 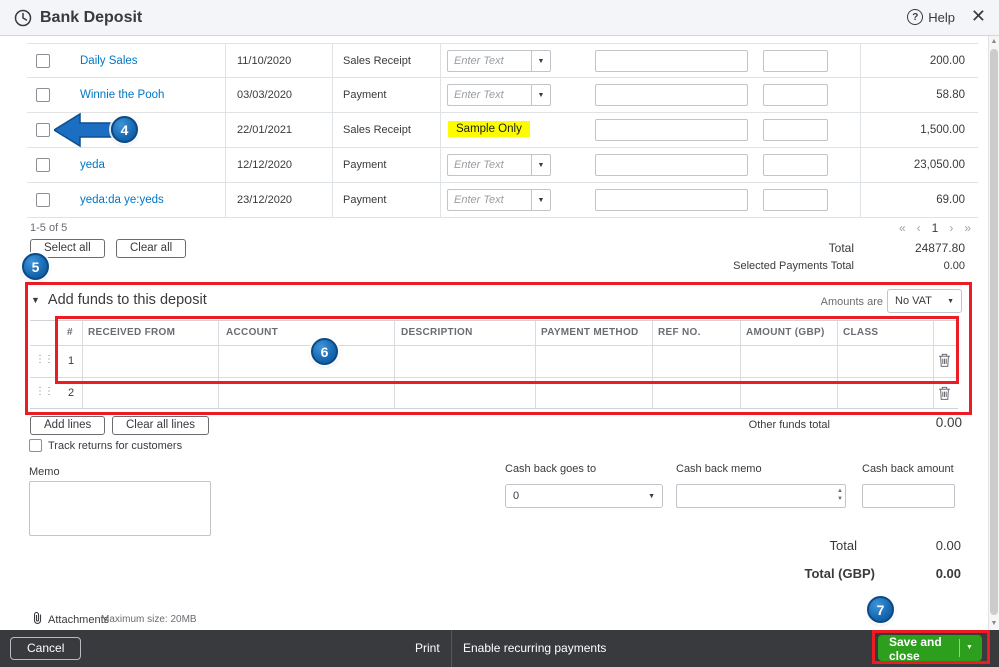 What do you see at coordinates (851, 302) in the screenshot?
I see `amounts-are-label: Amounts are` at bounding box center [851, 302].